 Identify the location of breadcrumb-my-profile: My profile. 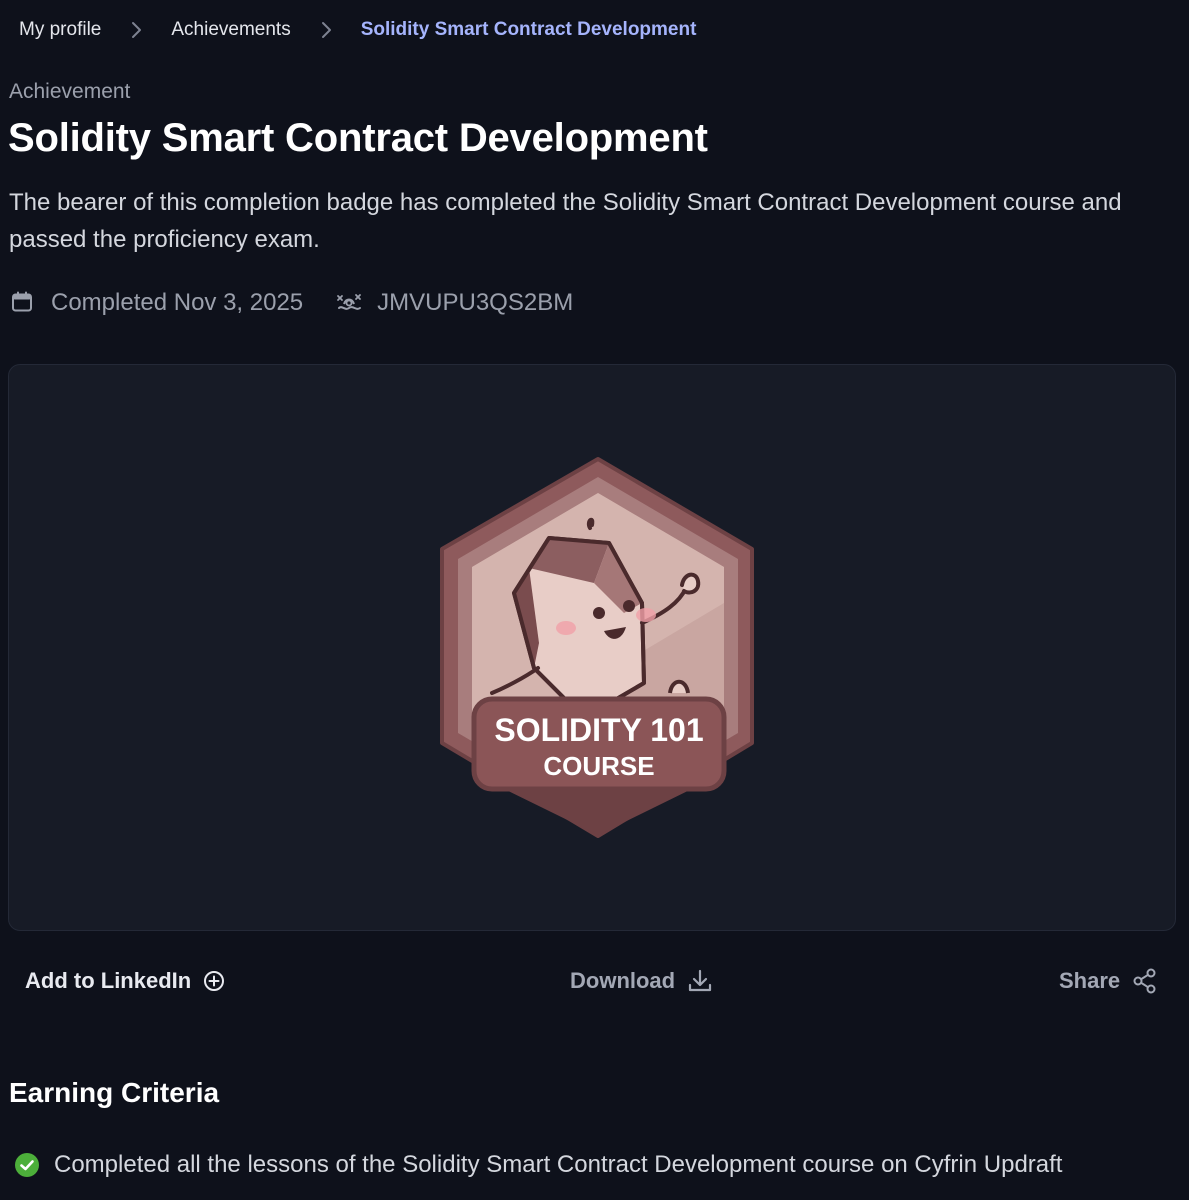
(60, 30).